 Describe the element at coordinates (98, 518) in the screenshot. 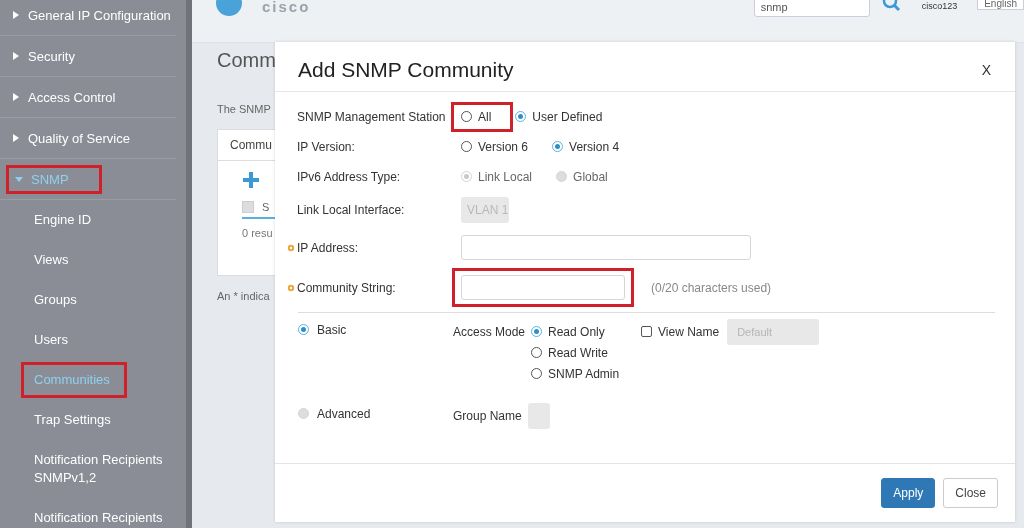

I see `sidebar-item: Notification Recipients` at that location.